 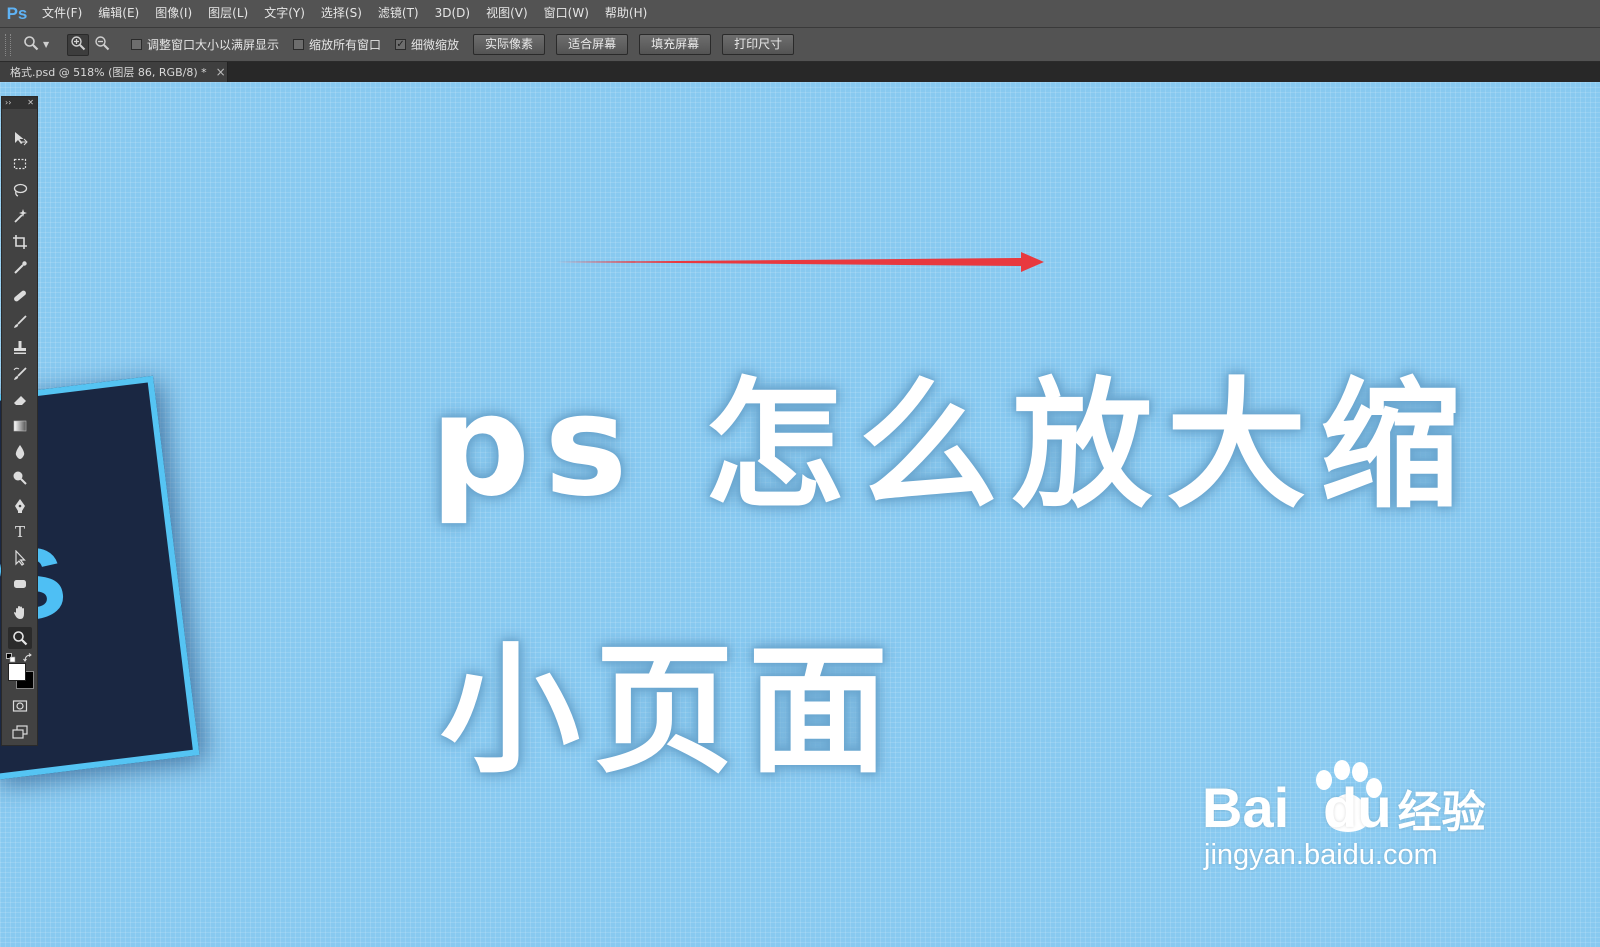 I want to click on menu-window: 窗口(W), so click(x=566, y=13).